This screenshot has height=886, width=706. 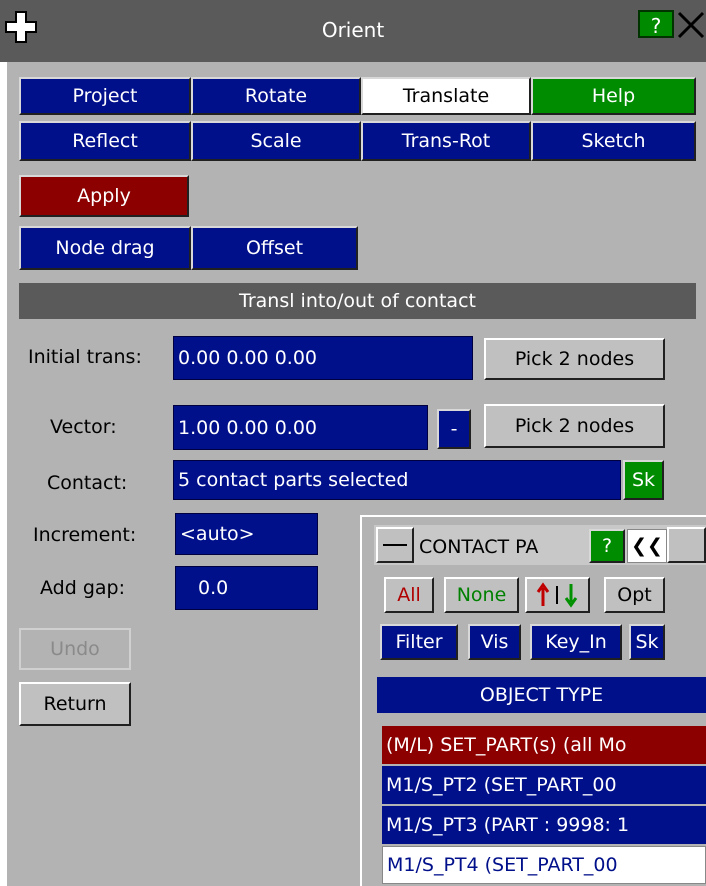 I want to click on sketch-selection-button: Sk, so click(x=647, y=642).